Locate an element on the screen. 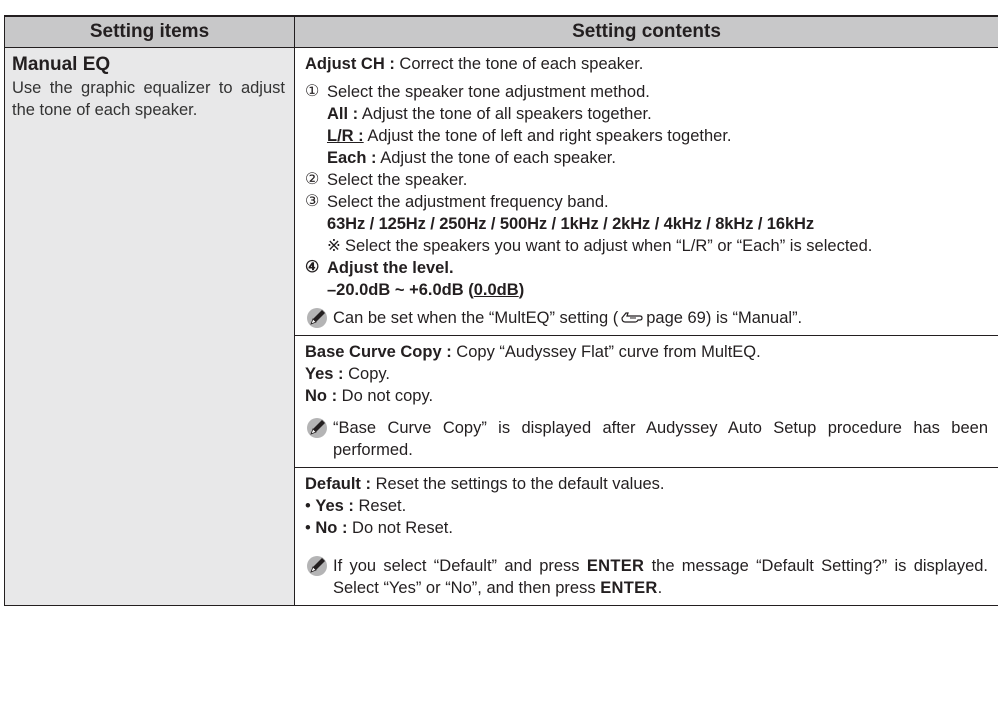 The image size is (998, 725). option-lr-label: L/R : is located at coordinates (345, 136).